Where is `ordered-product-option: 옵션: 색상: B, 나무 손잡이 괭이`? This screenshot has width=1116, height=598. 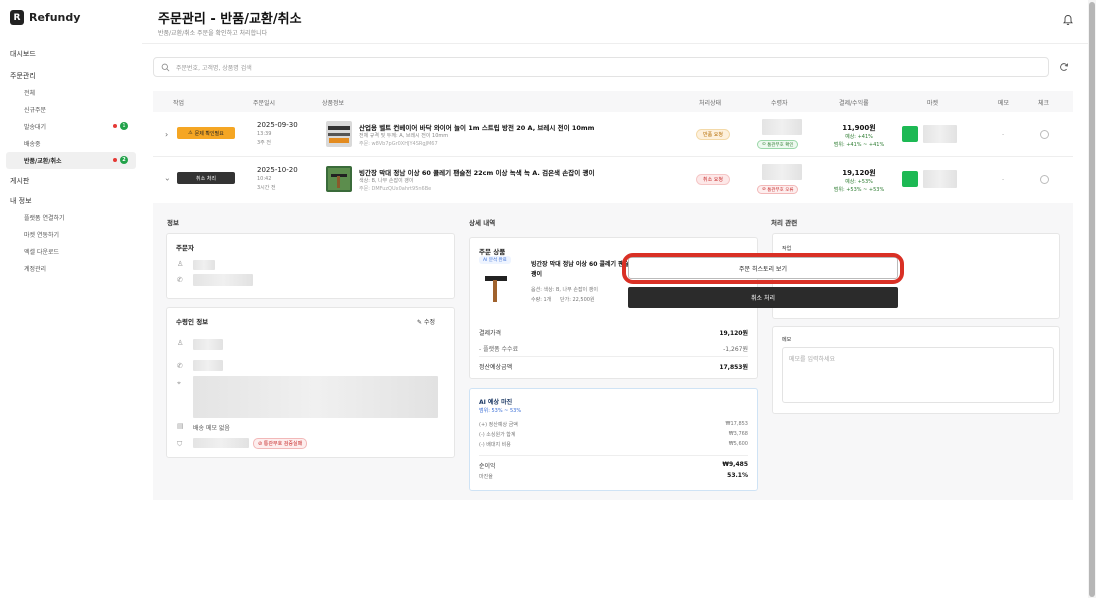 ordered-product-option: 옵션: 색상: B, 나무 손잡이 괭이 is located at coordinates (564, 290).